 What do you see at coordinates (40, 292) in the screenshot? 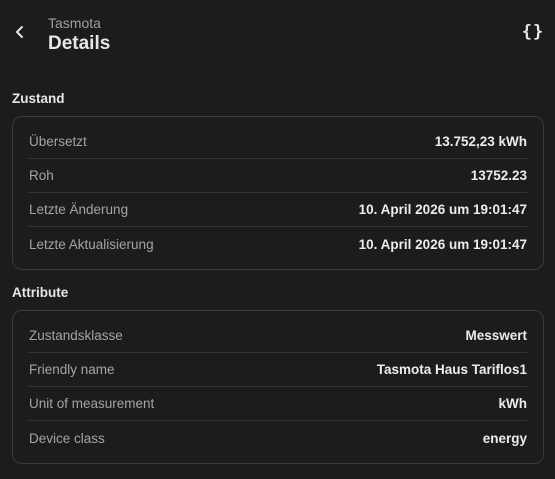
I see `section-title-attributes: Attribute` at bounding box center [40, 292].